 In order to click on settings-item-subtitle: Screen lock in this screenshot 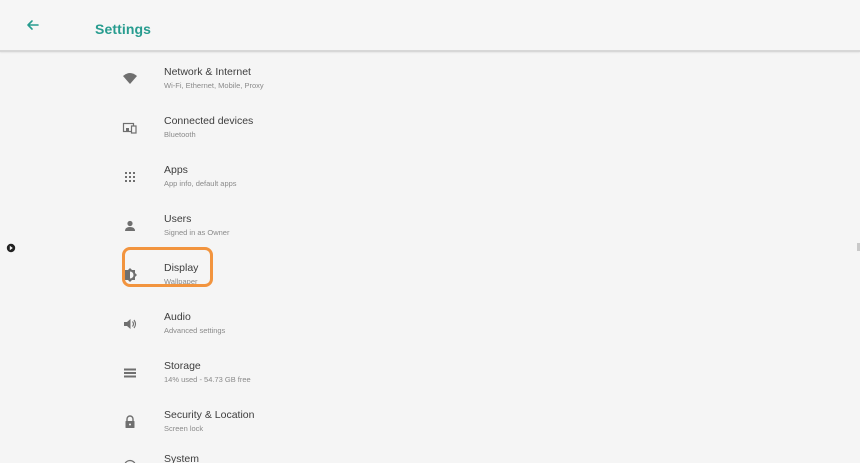, I will do `click(184, 428)`.